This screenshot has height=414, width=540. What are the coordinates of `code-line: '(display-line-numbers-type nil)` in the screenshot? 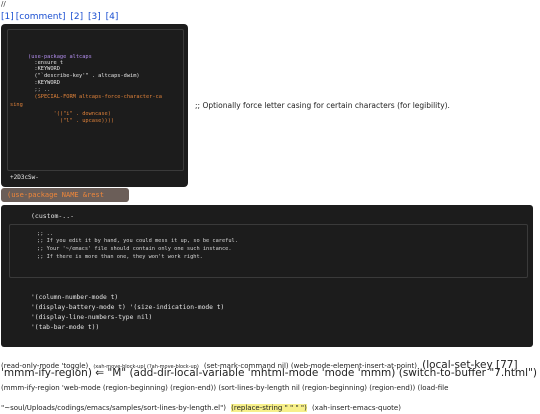 It's located at (92, 317).